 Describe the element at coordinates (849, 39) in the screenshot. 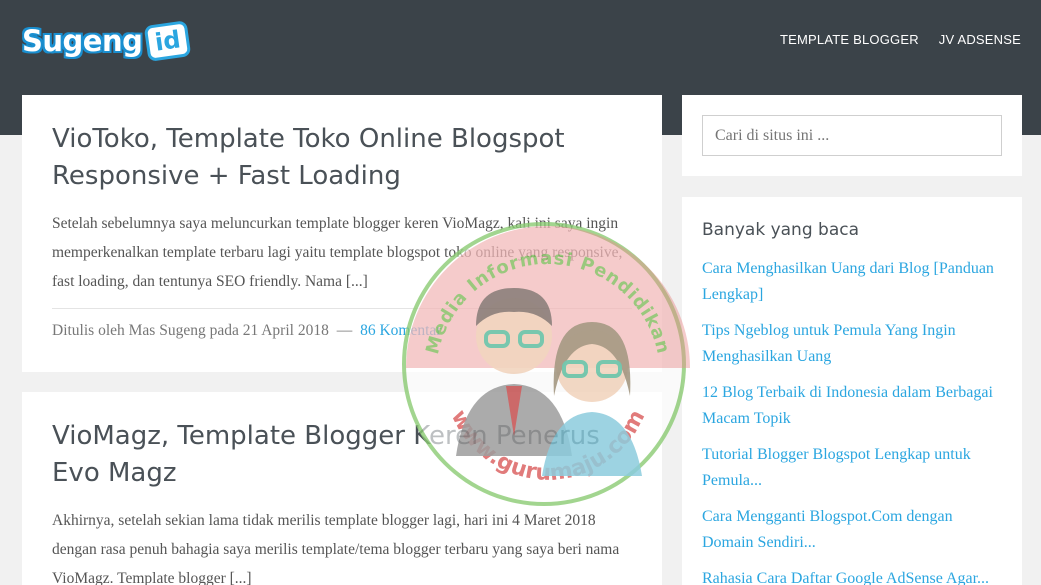

I see `nav-item-template-blogger: TEMPLATE BLOGGER` at that location.